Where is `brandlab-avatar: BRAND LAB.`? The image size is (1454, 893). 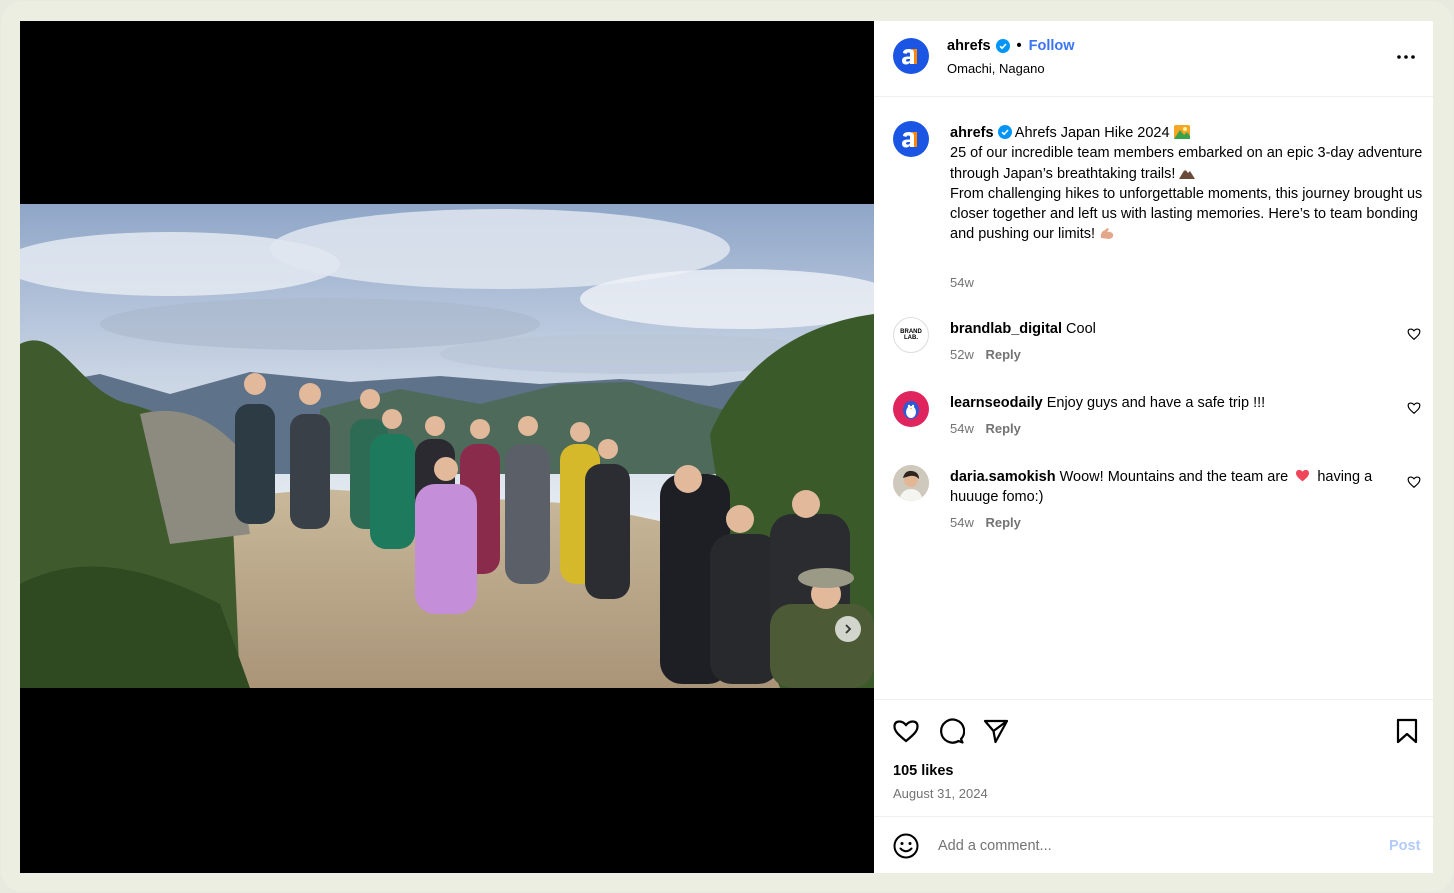
brandlab-avatar: BRAND LAB. is located at coordinates (911, 335).